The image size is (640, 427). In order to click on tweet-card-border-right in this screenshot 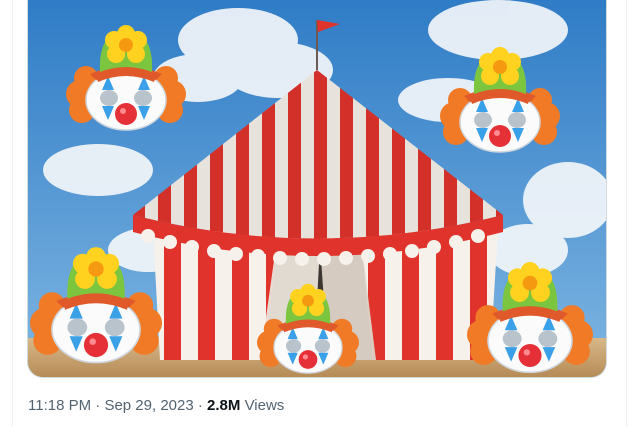, I will do `click(626, 213)`.